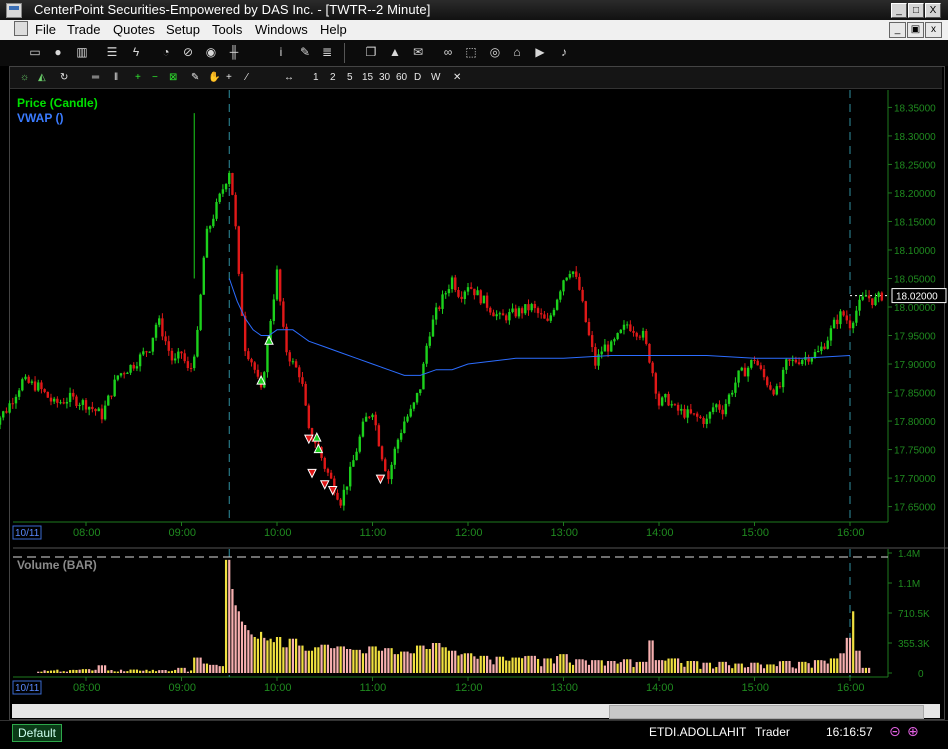  Describe the element at coordinates (660, 688) in the screenshot. I see `volume-time-axis-tick-label: 14:00` at that location.